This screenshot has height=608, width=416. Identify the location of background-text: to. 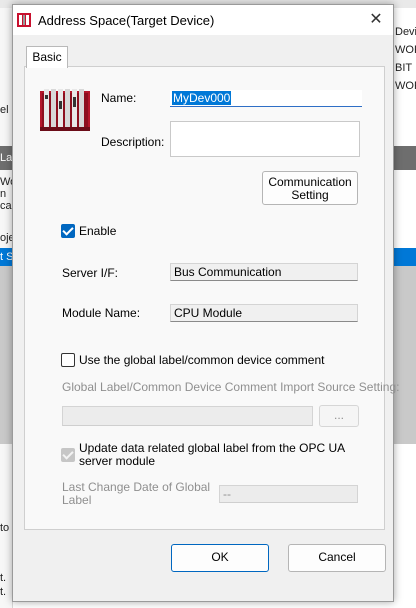
(5, 528).